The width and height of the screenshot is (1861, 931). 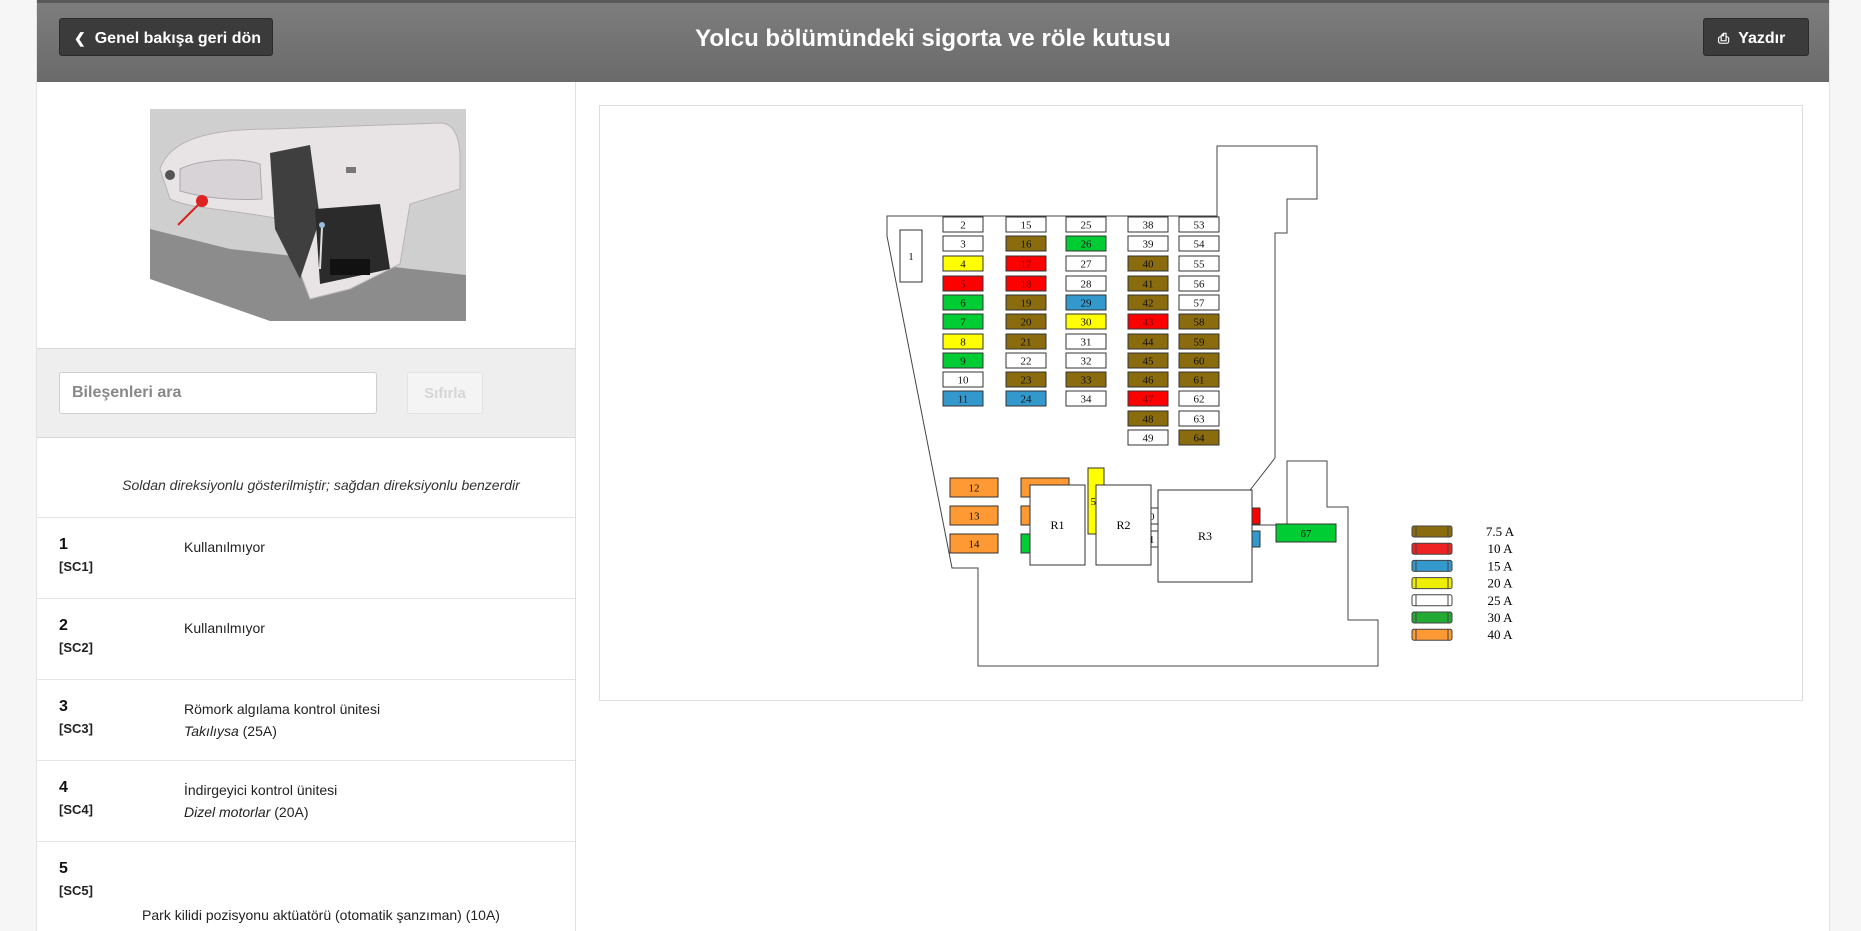 What do you see at coordinates (1148, 360) in the screenshot?
I see `fuse-45: 45` at bounding box center [1148, 360].